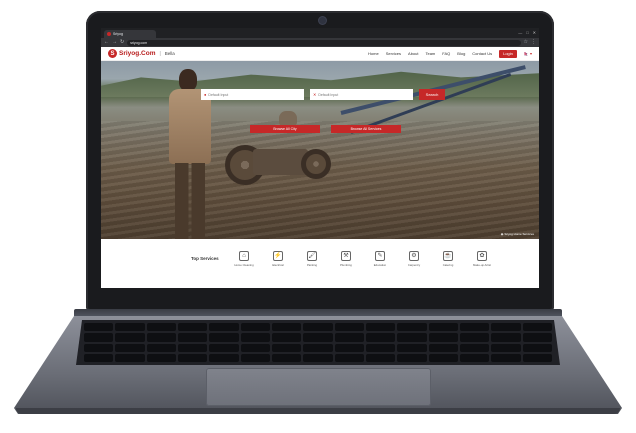  I want to click on service-input, so click(364, 94).